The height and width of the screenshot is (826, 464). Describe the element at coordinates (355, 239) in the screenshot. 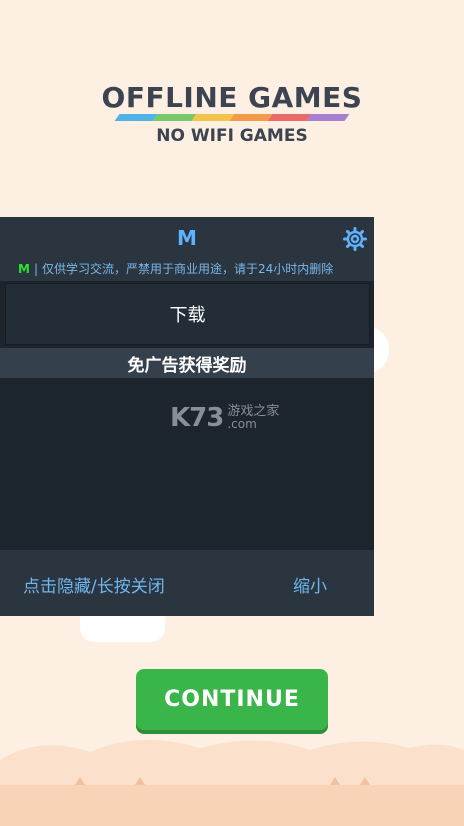

I see `gear-icon` at that location.